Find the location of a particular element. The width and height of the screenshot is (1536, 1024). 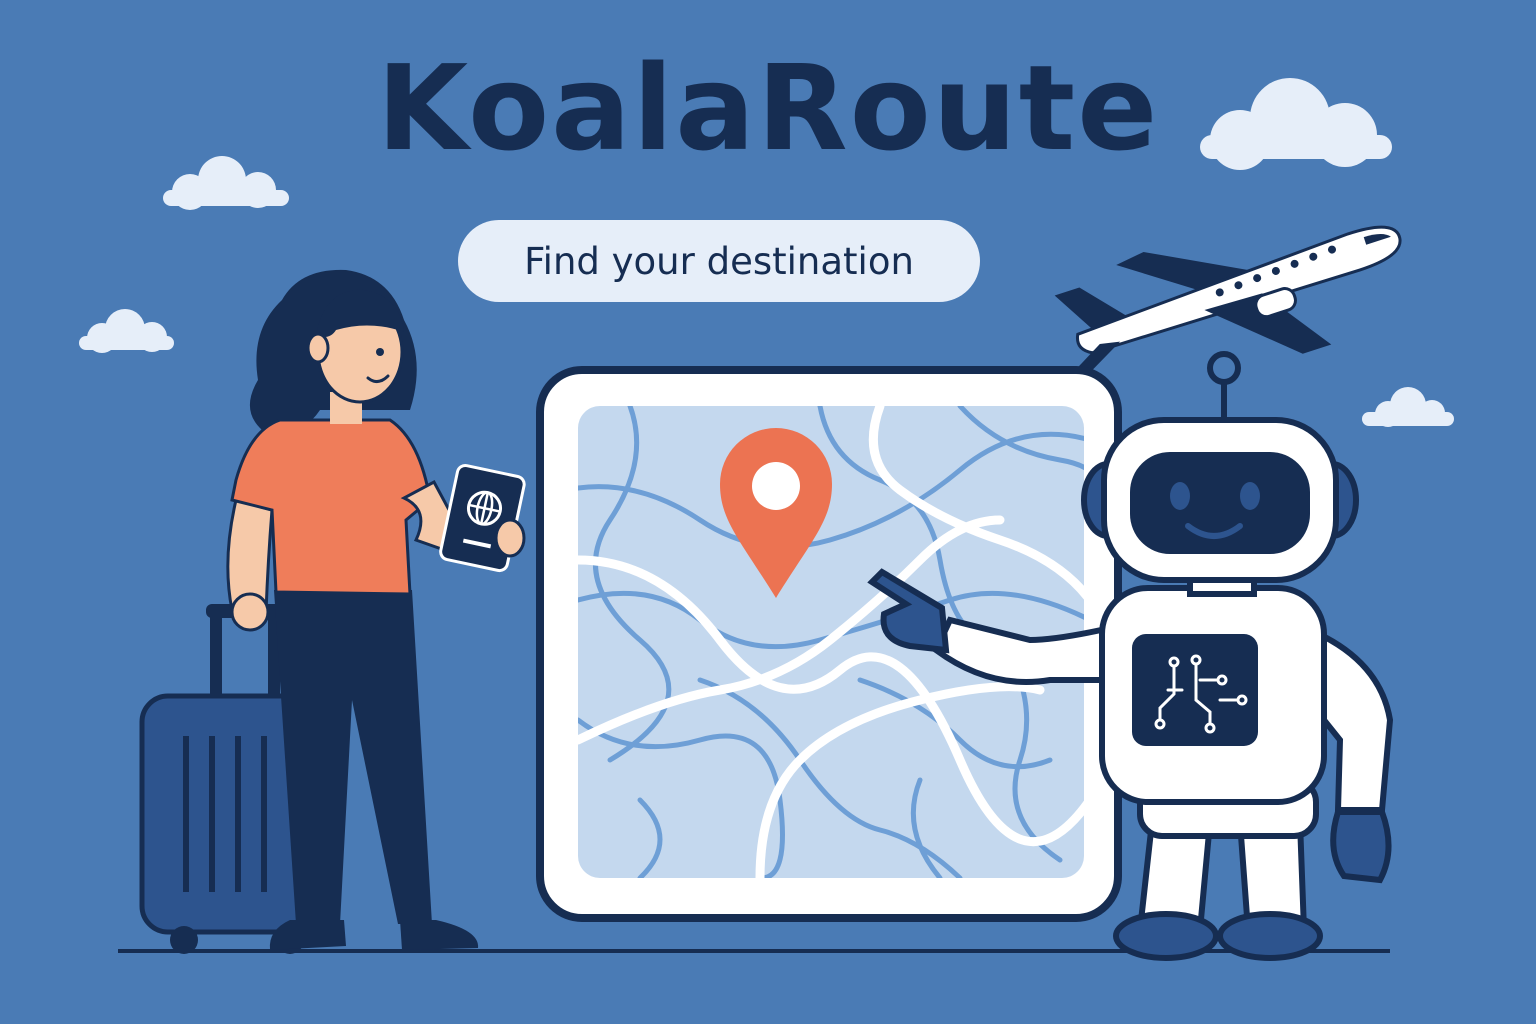

find-destination-button: Find your destination is located at coordinates (719, 261).